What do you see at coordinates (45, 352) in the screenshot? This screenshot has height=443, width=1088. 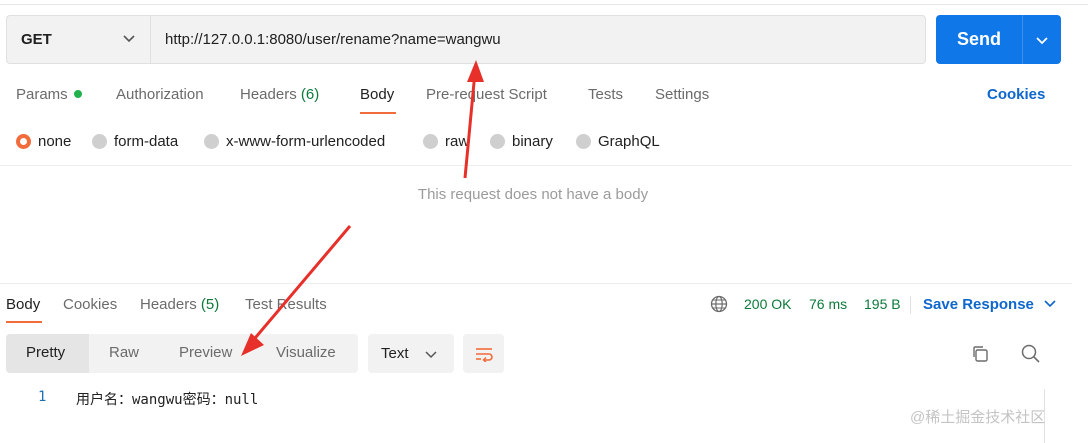 I see `format-pretty: Pretty` at bounding box center [45, 352].